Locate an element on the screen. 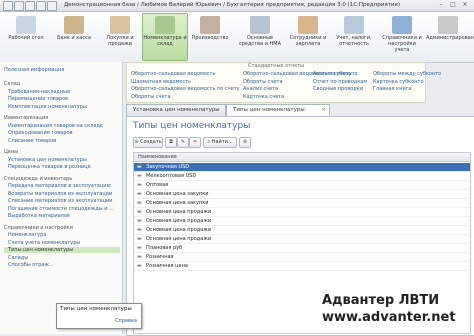  home-icon is located at coordinates (41, 6).